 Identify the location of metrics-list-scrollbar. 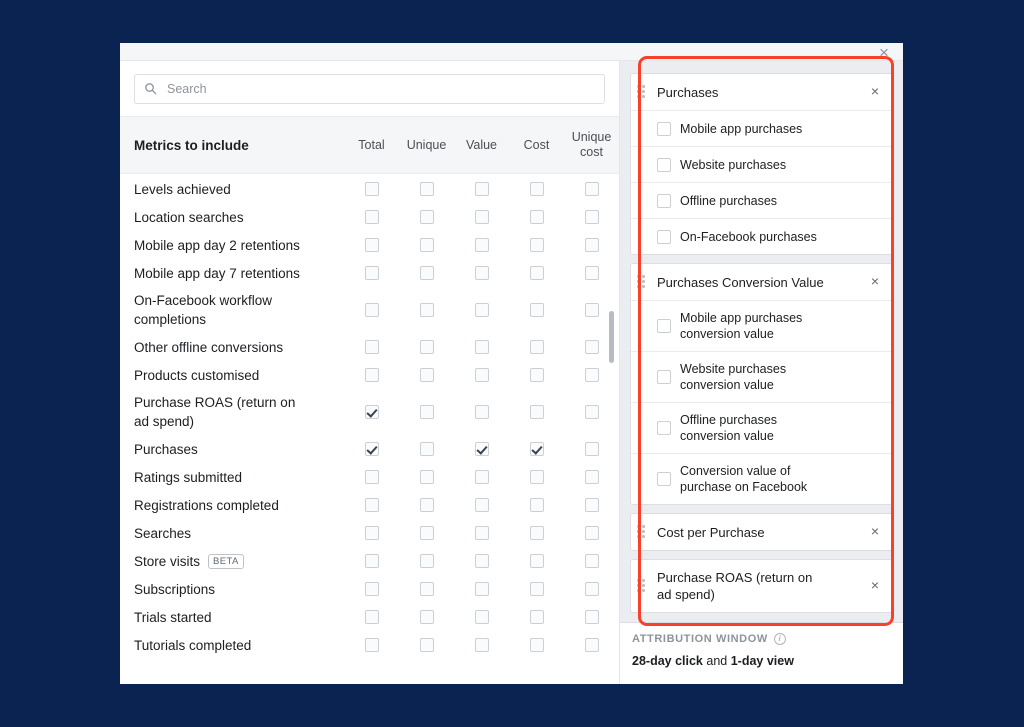
(611, 337).